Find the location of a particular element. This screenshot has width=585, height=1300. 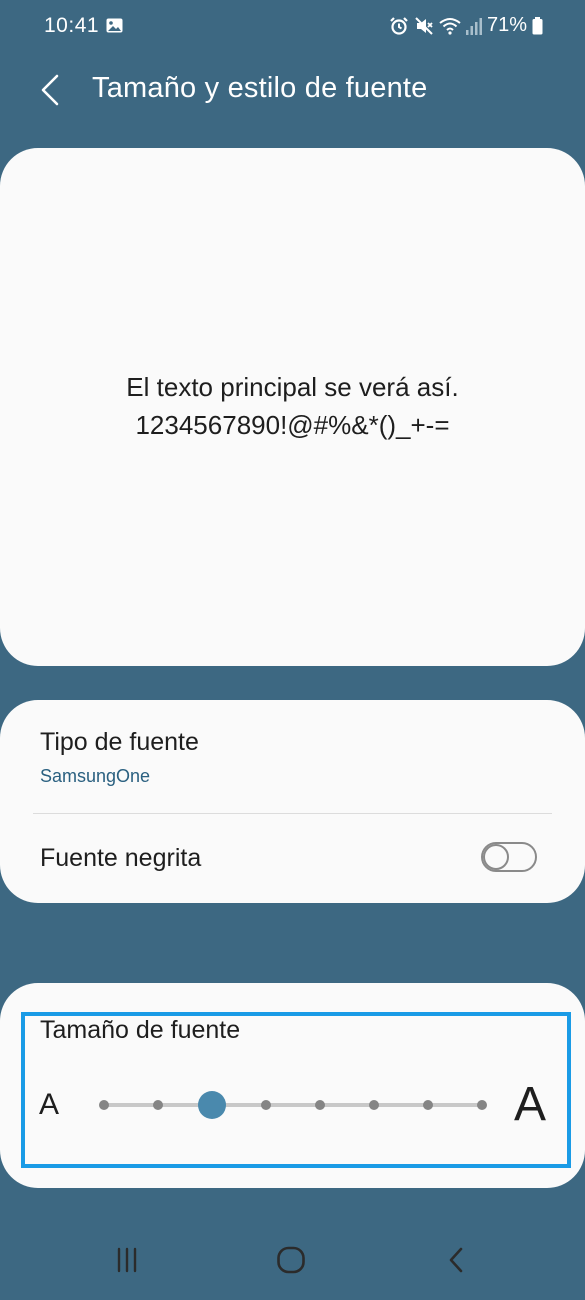

bold-font-row: Fuente negrita is located at coordinates (292, 858).